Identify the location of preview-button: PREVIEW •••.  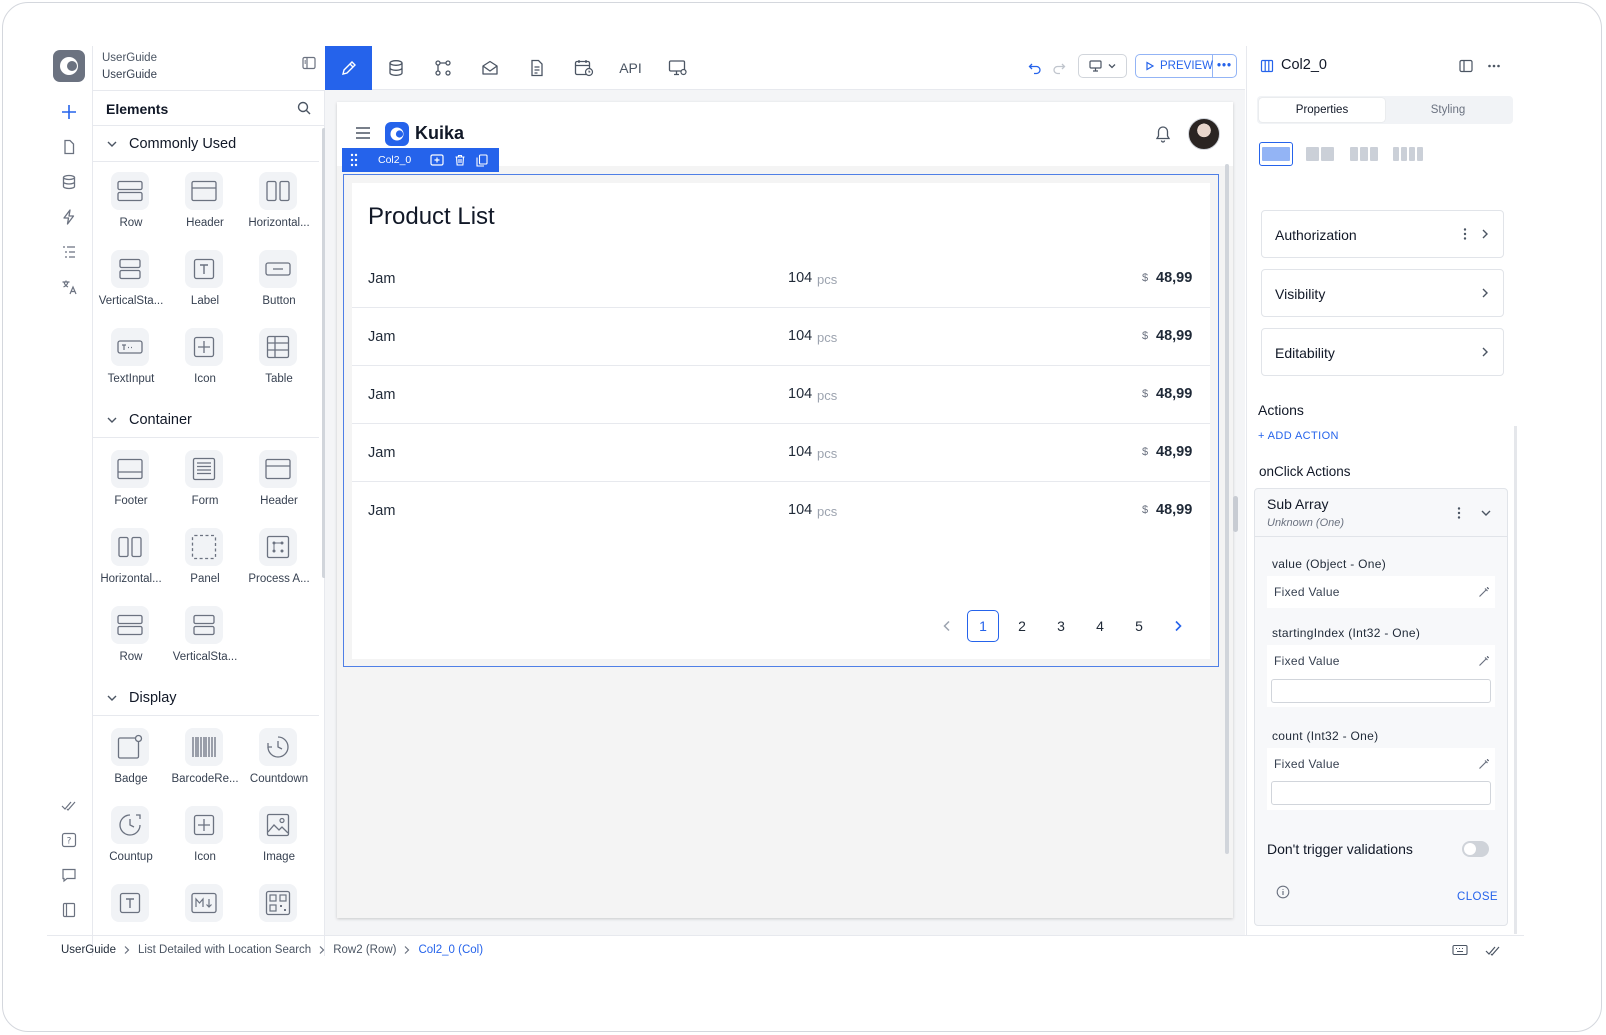
(1186, 66).